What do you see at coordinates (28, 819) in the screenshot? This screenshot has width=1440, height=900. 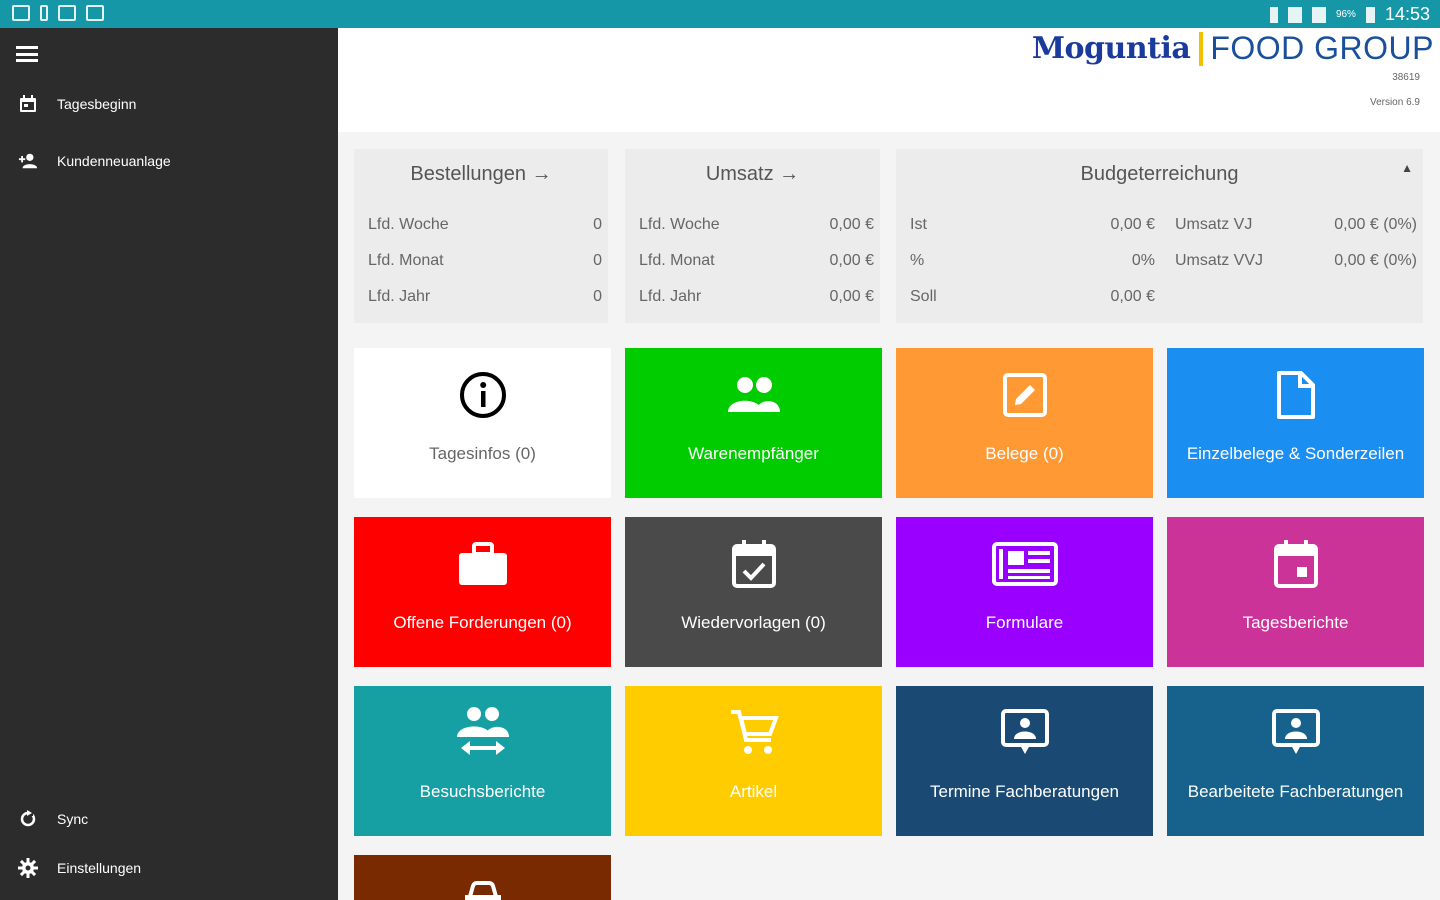 I see `sync-icon` at bounding box center [28, 819].